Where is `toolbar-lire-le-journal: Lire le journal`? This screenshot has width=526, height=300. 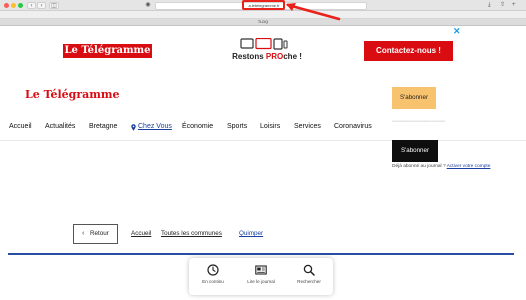
toolbar-lire-le-journal: Lire le journal is located at coordinates (261, 276).